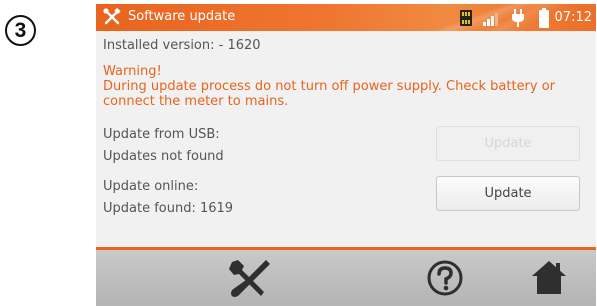 This screenshot has height=306, width=597. What do you see at coordinates (346, 17) in the screenshot?
I see `title-bar: Software update 07:12` at bounding box center [346, 17].